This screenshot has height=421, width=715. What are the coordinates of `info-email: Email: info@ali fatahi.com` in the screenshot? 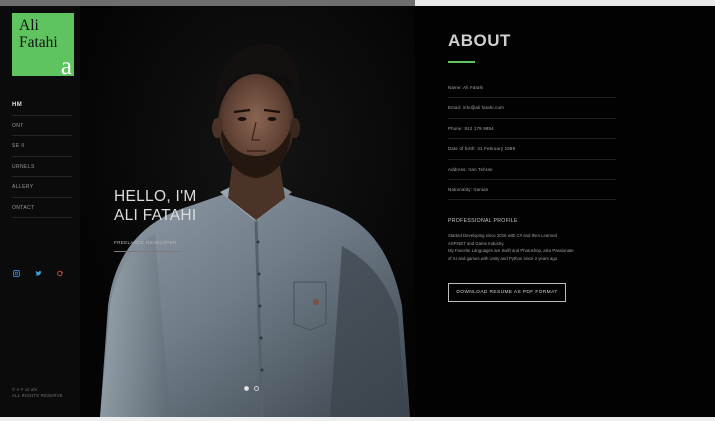 It's located at (532, 108).